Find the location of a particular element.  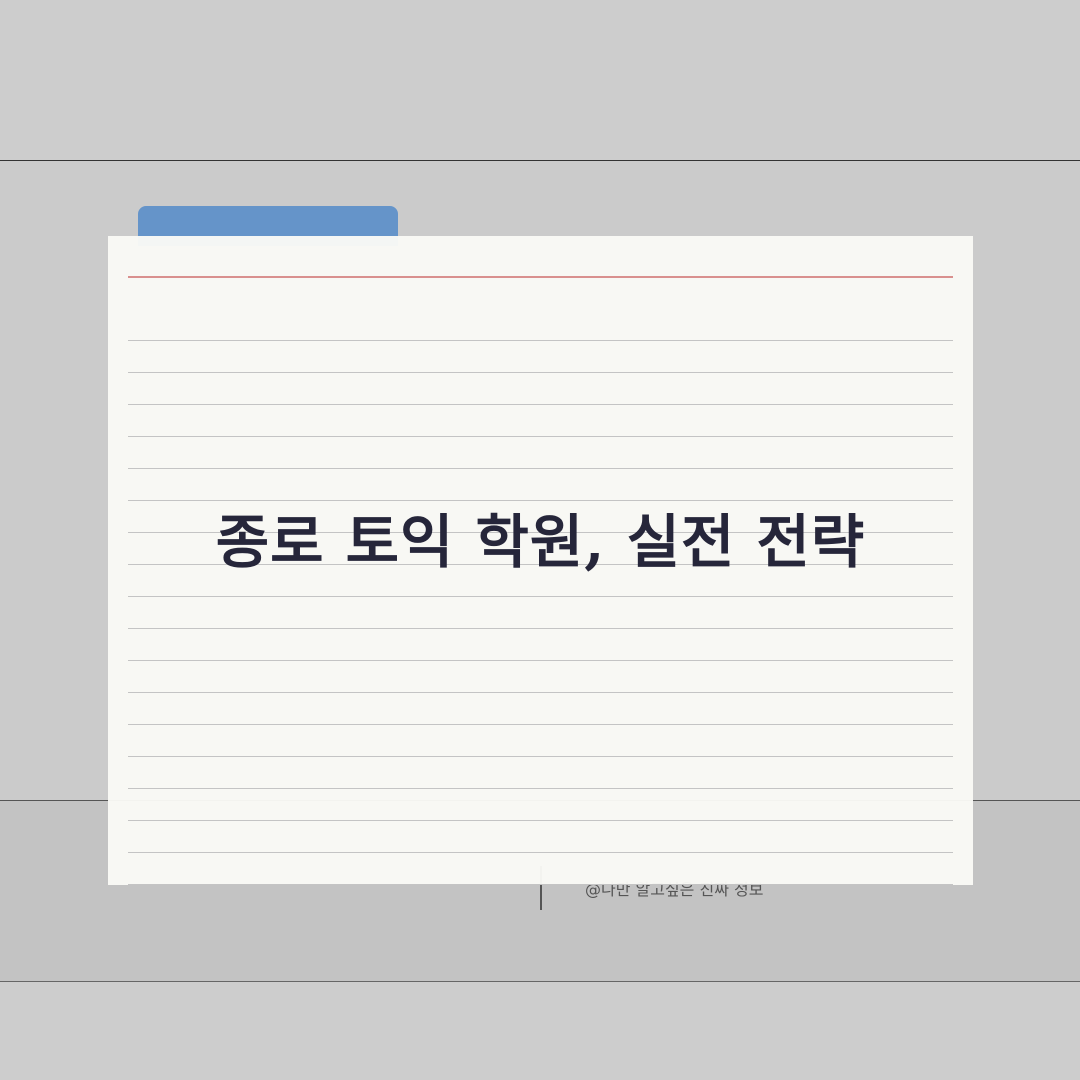

top-band is located at coordinates (540, 80).